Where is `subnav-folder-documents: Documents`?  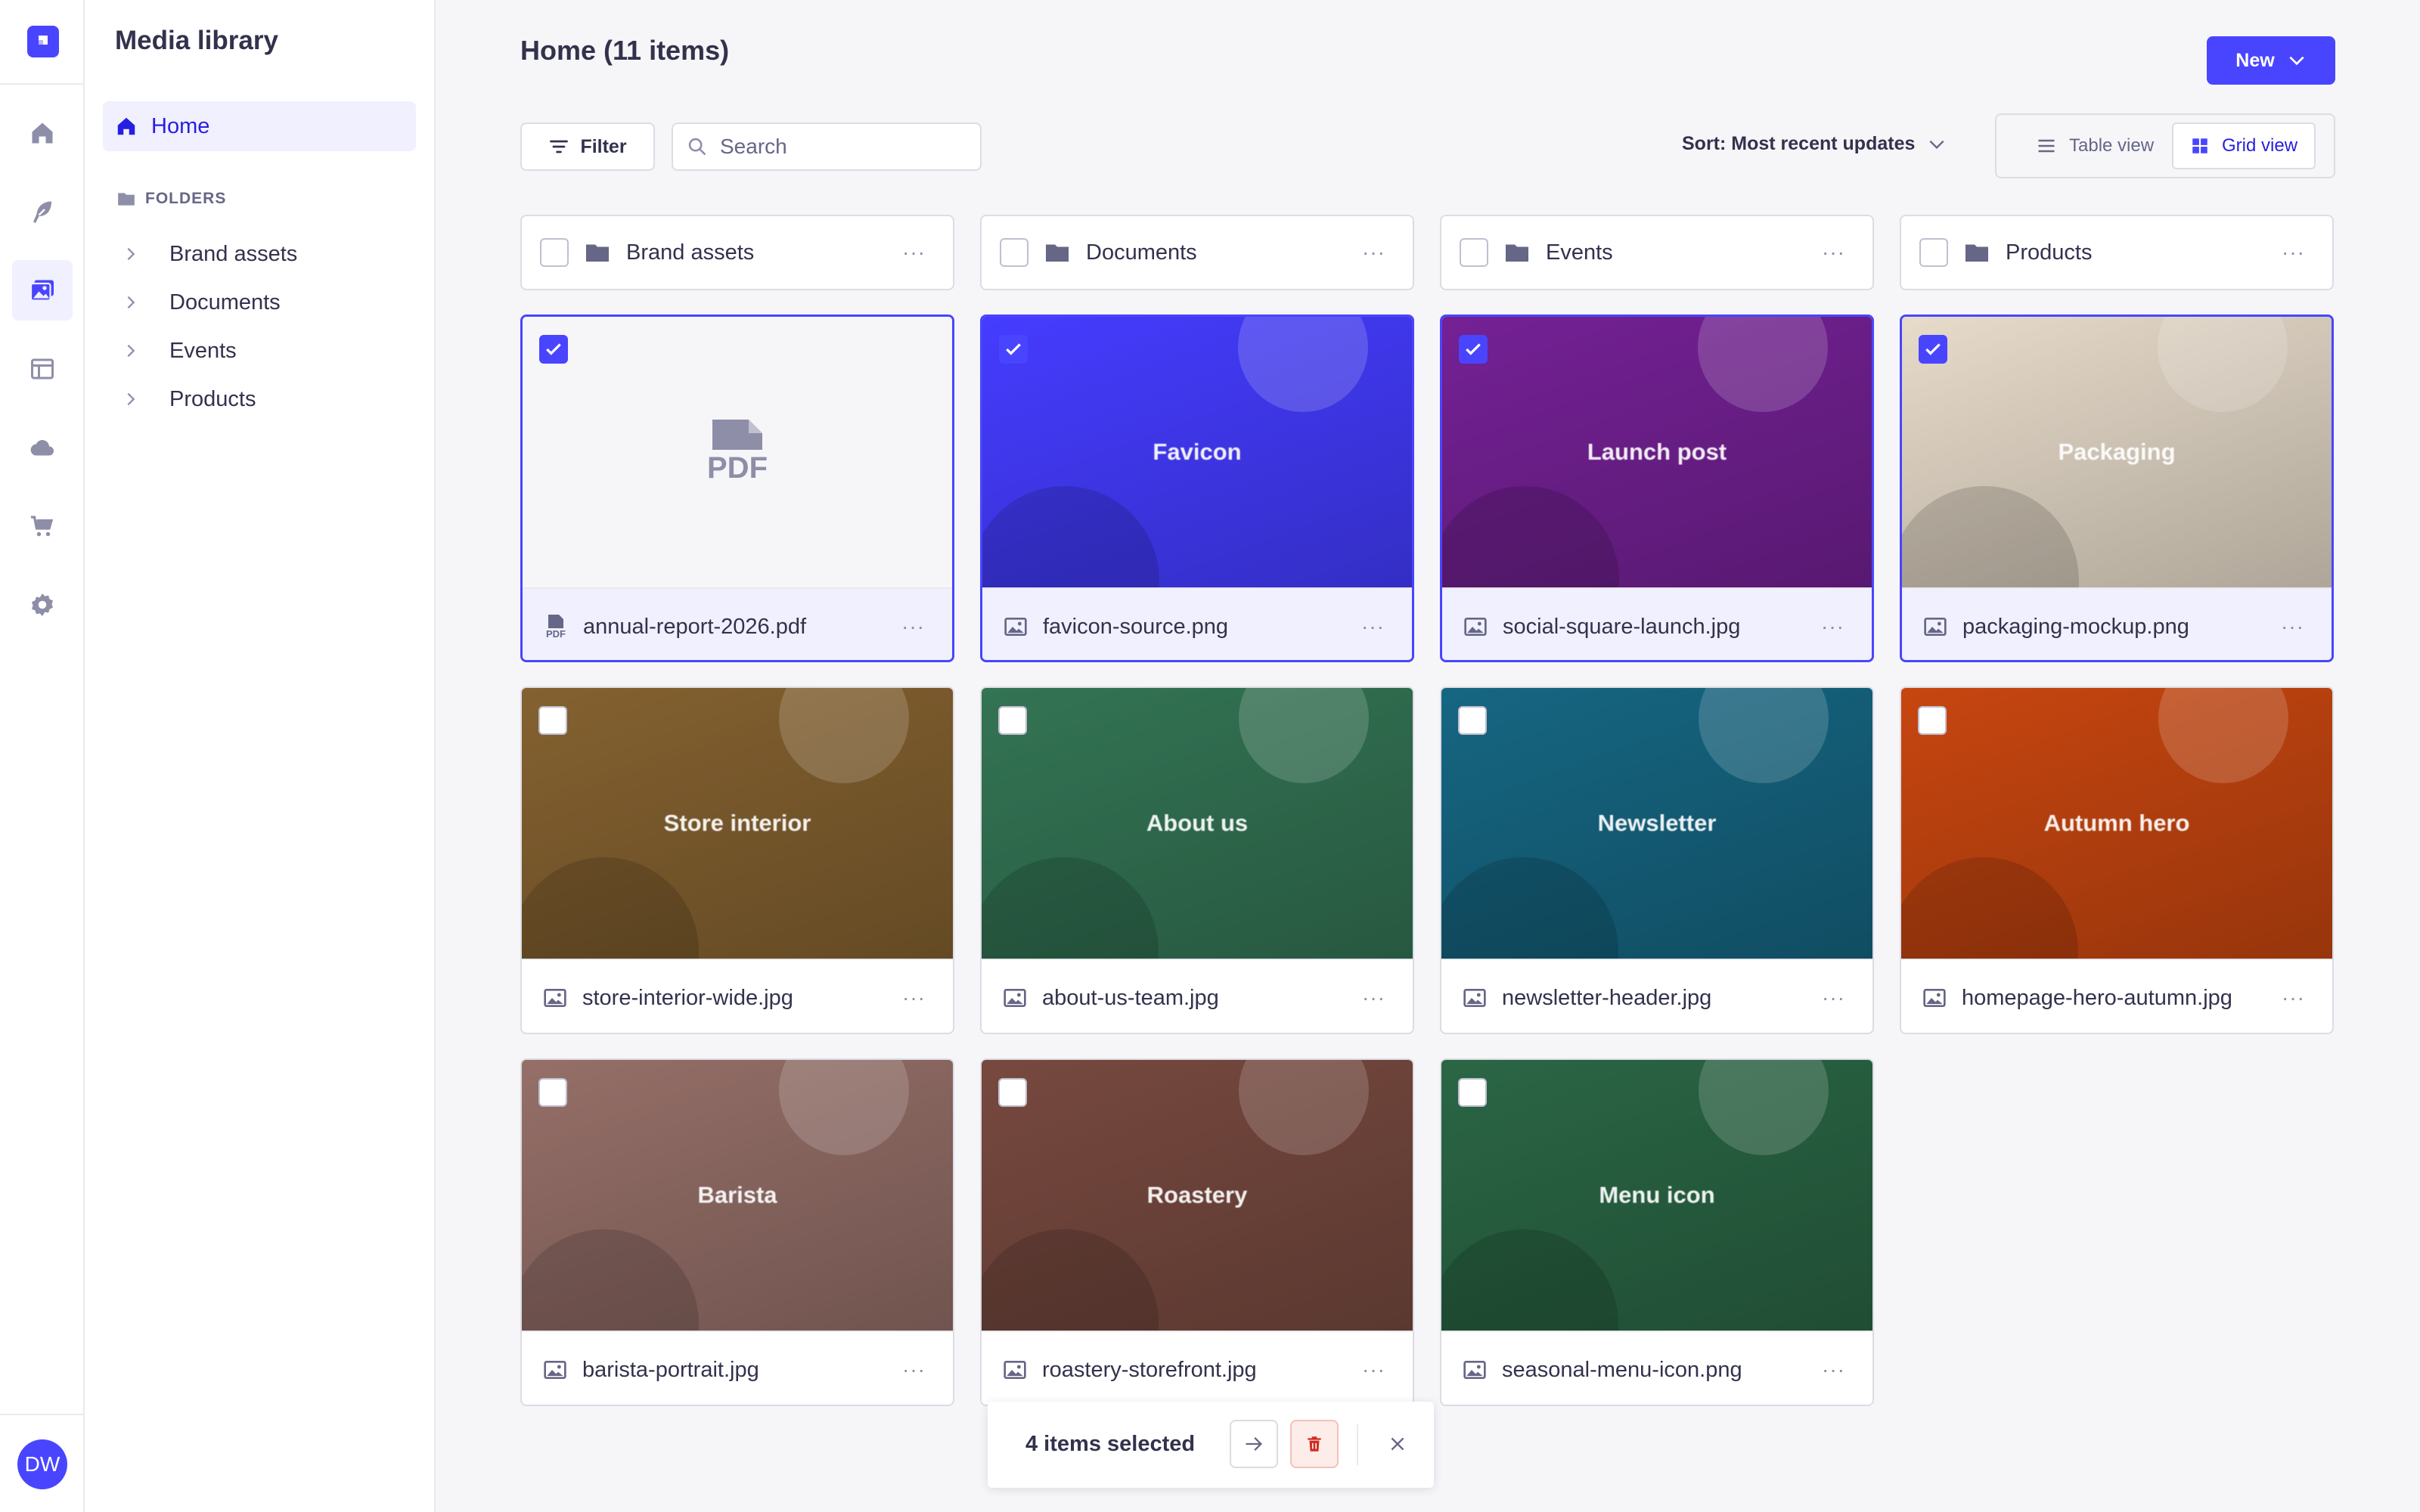 subnav-folder-documents: Documents is located at coordinates (202, 302).